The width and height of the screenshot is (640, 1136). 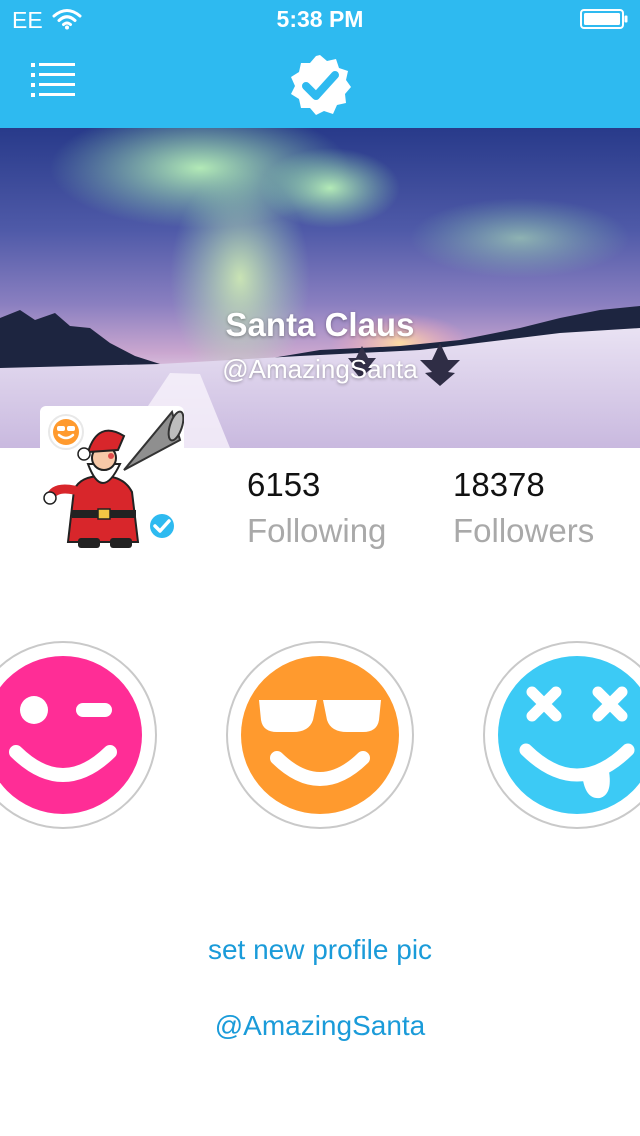 I want to click on santa-avatar-image, so click(x=113, y=478).